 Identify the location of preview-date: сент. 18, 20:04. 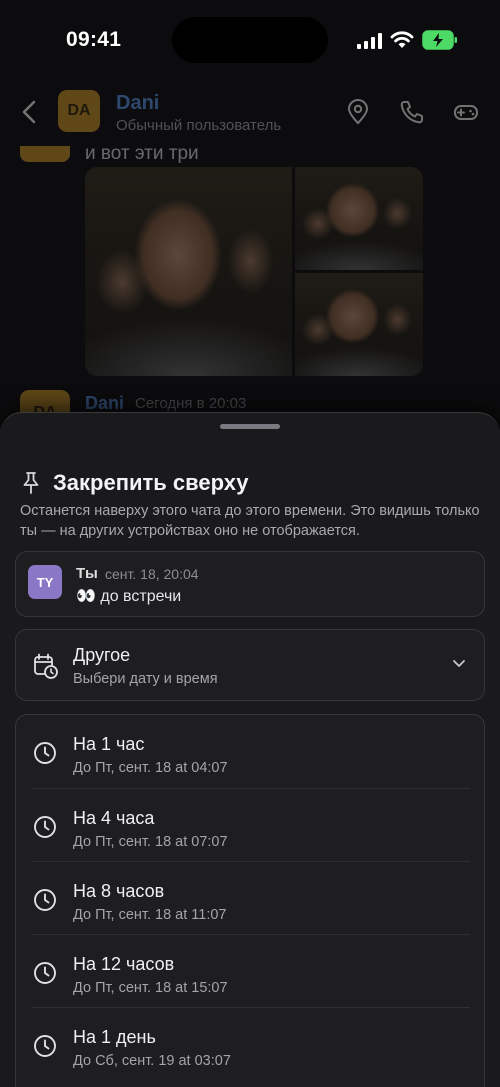
(152, 574).